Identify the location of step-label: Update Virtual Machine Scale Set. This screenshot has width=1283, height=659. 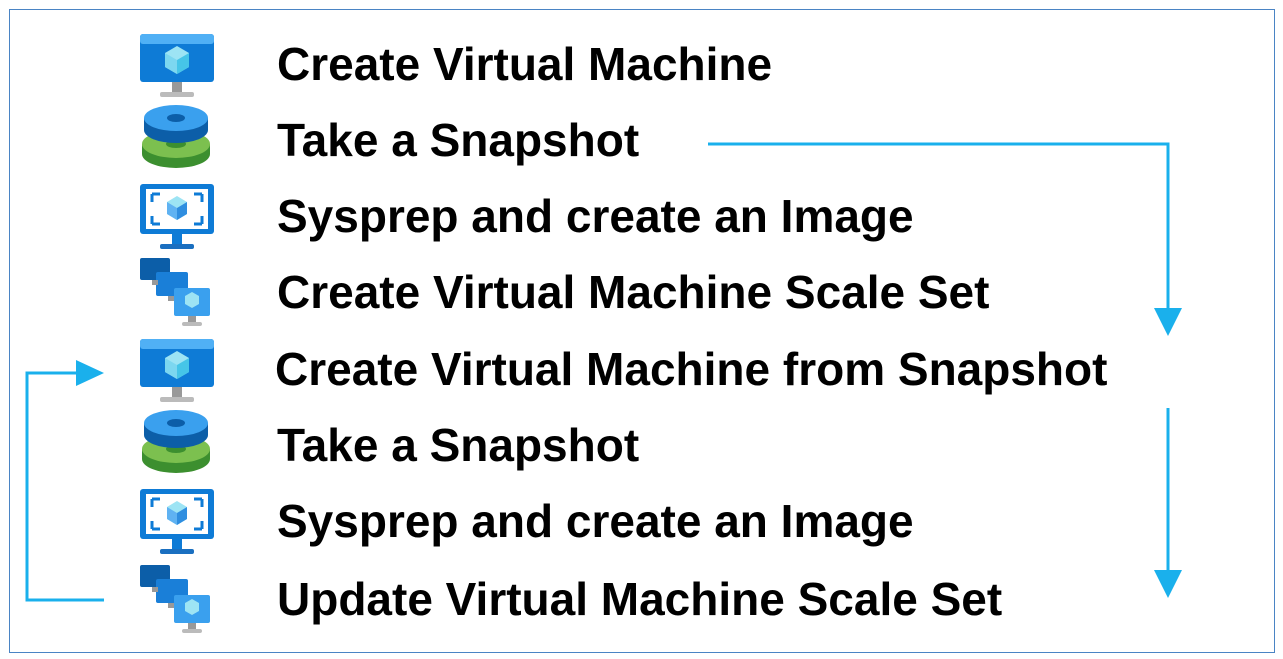
(640, 599).